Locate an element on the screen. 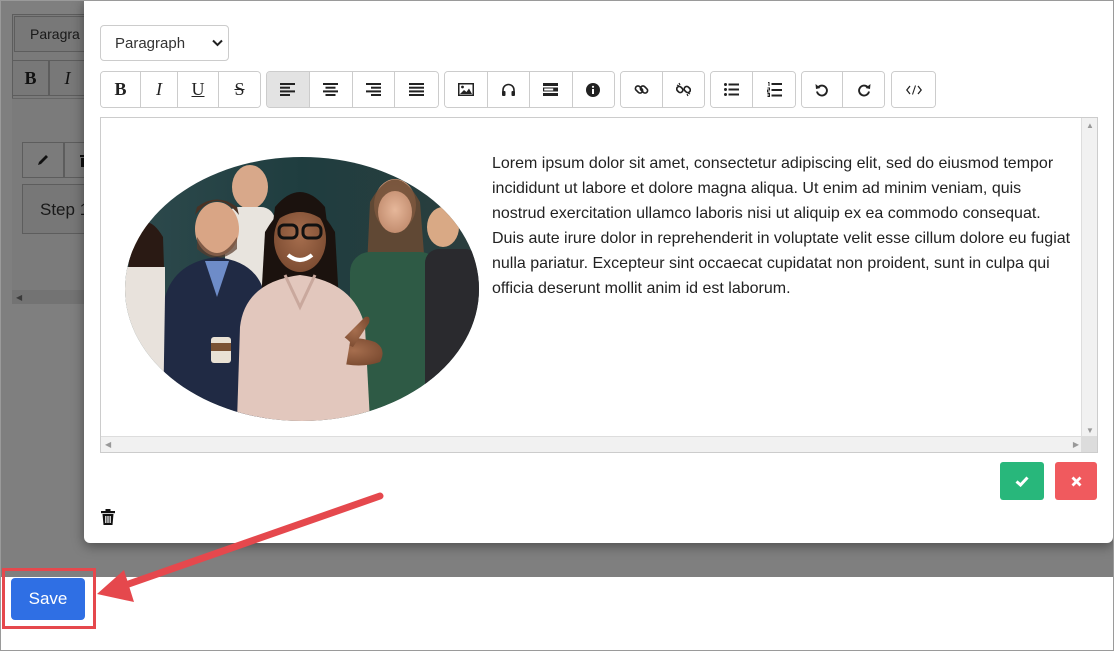 This screenshot has height=651, width=1114. insert-link-button is located at coordinates (642, 89).